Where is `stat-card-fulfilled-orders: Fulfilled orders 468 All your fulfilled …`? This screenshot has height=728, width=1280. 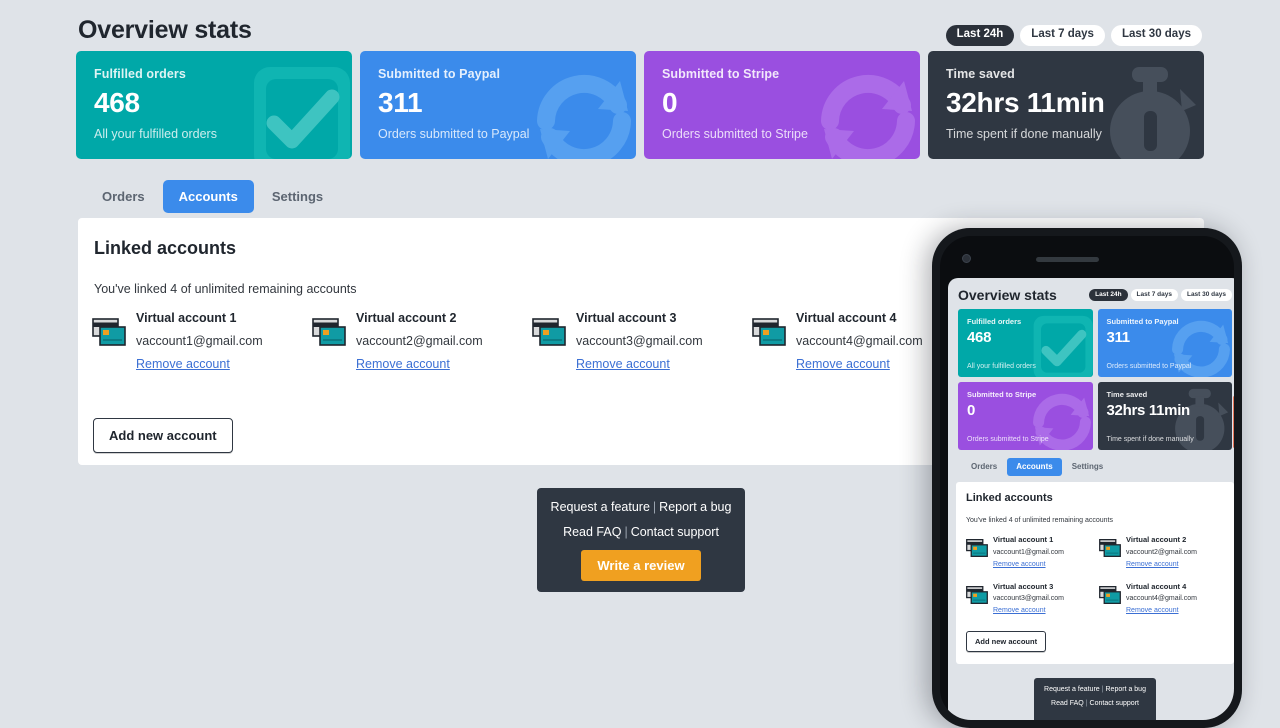
stat-card-fulfilled-orders: Fulfilled orders 468 All your fulfilled … is located at coordinates (214, 105).